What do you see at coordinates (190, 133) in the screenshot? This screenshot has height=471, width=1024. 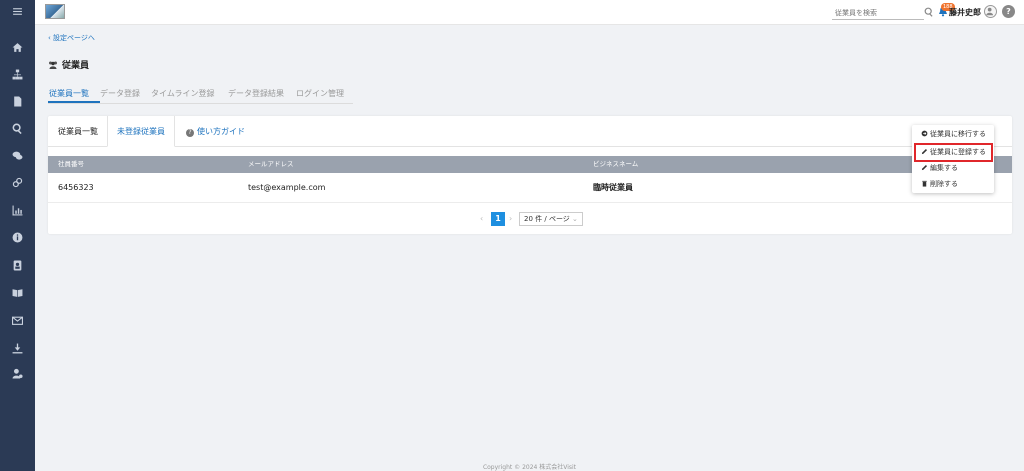 I see `question-icon: ?` at bounding box center [190, 133].